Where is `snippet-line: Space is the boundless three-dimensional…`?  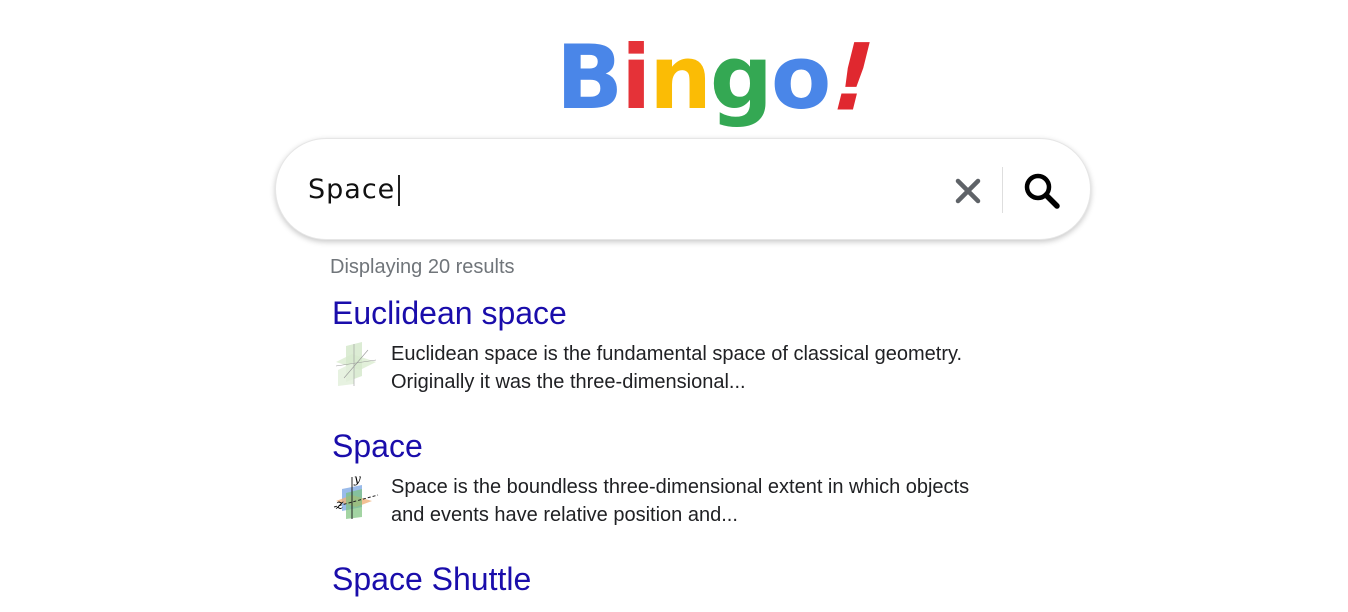
snippet-line: Space is the boundless three-dimensional… is located at coordinates (680, 487).